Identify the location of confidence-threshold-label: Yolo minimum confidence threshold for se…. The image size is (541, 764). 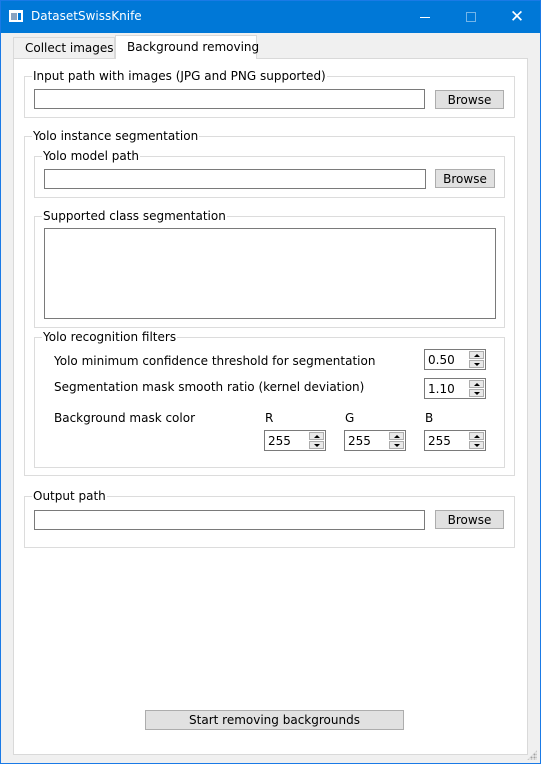
(215, 361).